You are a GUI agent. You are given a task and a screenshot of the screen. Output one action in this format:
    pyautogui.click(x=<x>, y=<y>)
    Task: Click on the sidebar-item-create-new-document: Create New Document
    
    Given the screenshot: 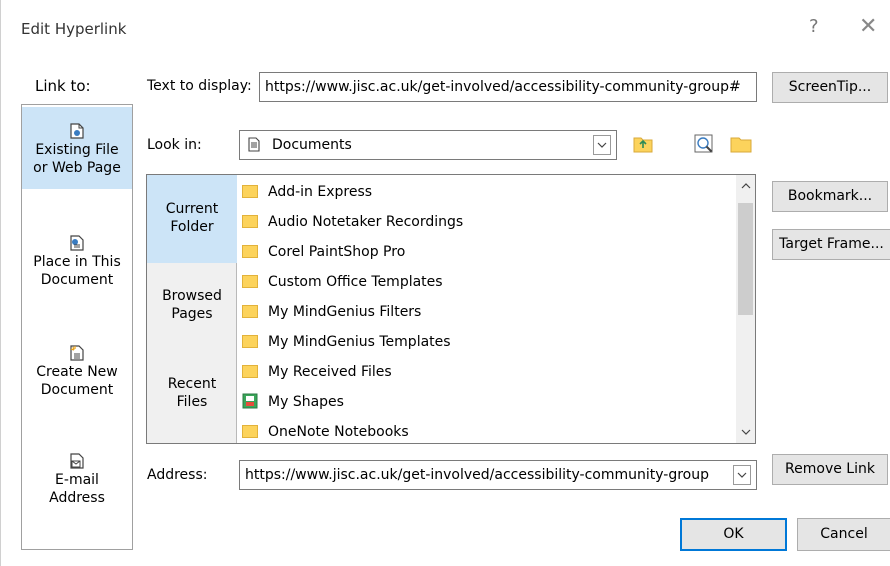 What is the action you would take?
    pyautogui.click(x=77, y=385)
    